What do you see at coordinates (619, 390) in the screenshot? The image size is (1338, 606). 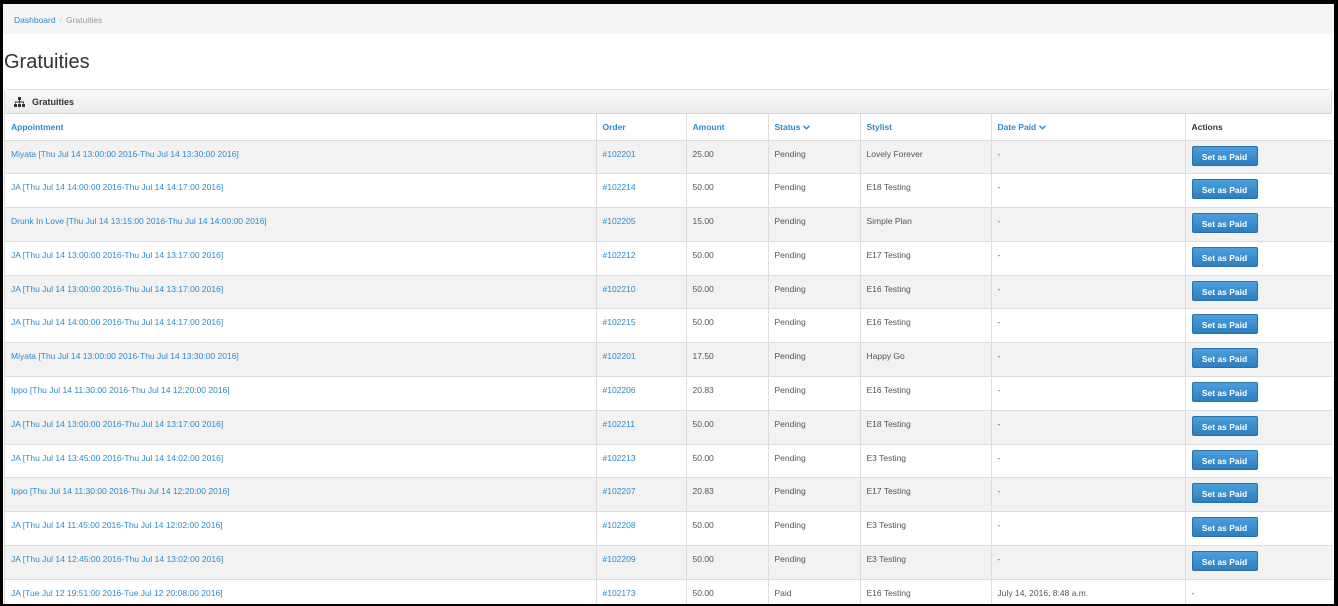 I see `order-link: #102206` at bounding box center [619, 390].